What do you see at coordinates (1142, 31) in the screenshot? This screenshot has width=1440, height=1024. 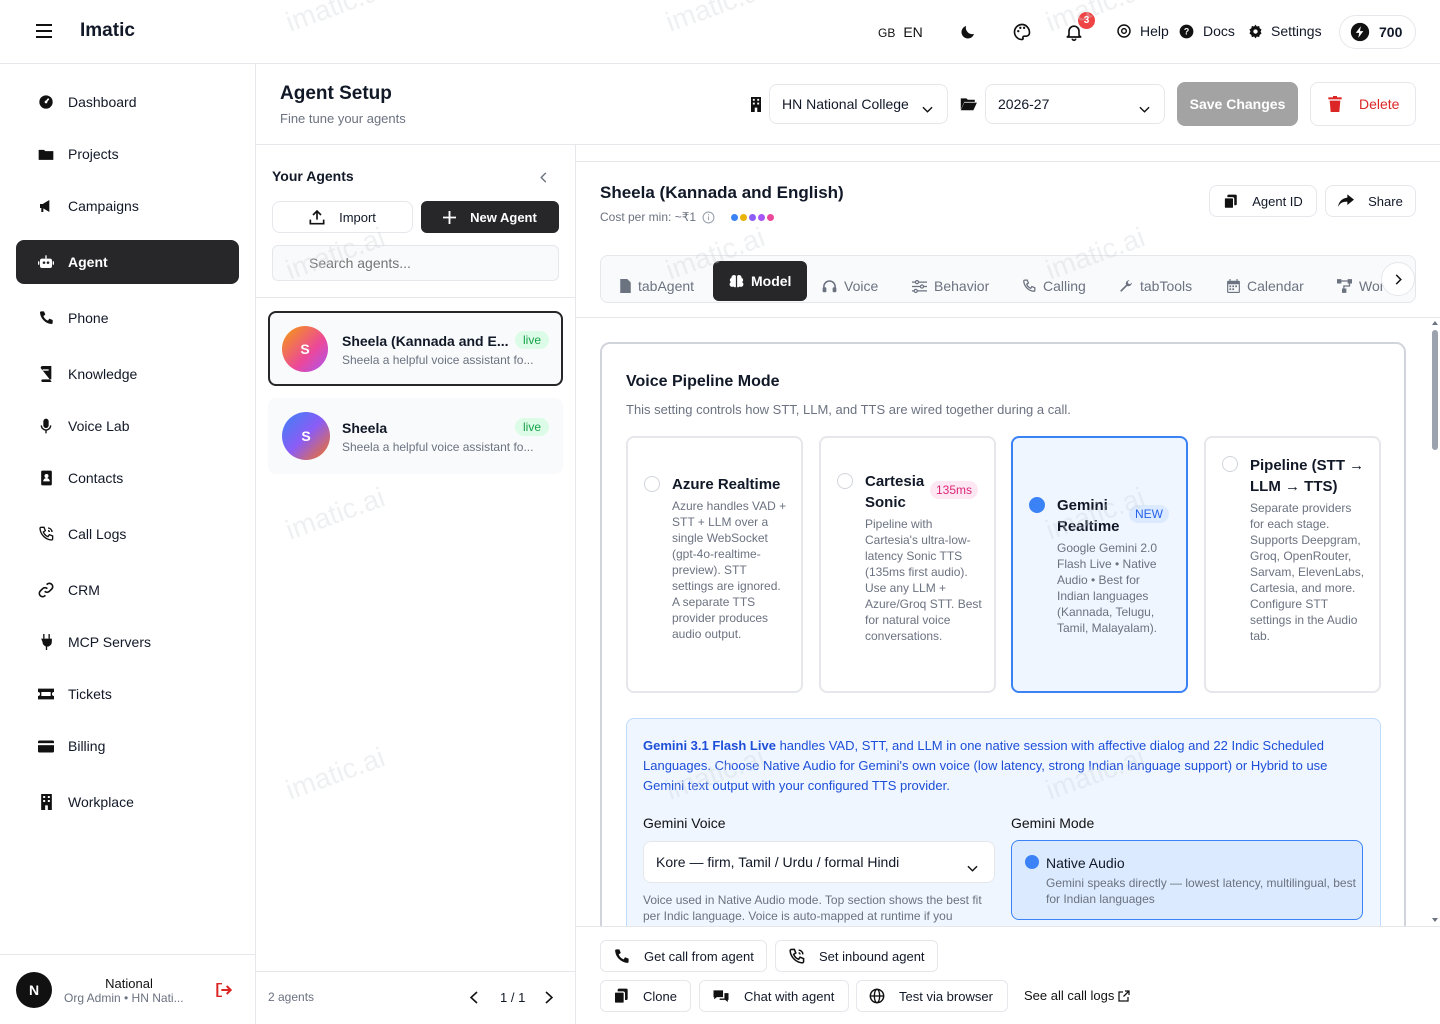 I see `help-link: Help` at bounding box center [1142, 31].